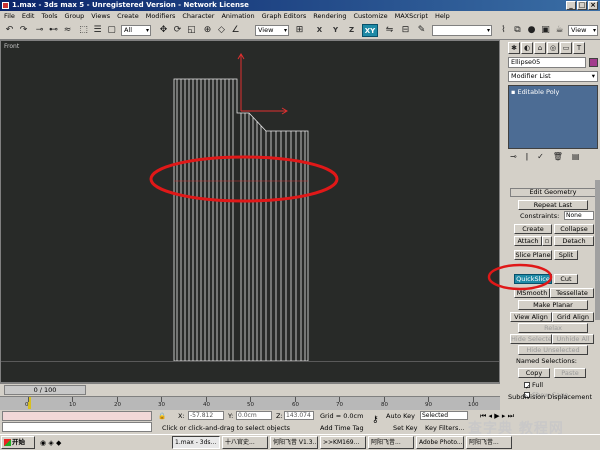 The width and height of the screenshot is (600, 450). Describe the element at coordinates (405, 428) in the screenshot. I see `set-key-button: Set Key` at that location.